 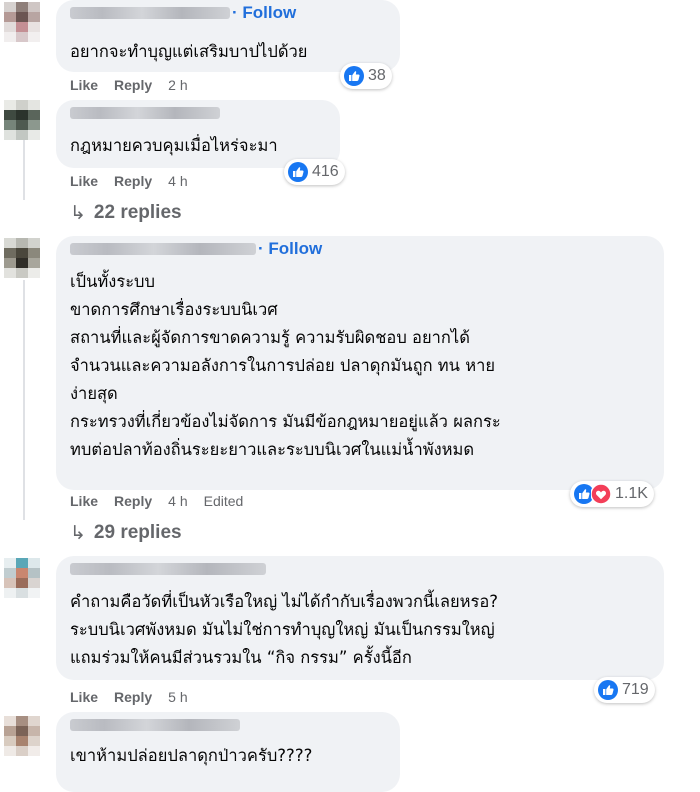 What do you see at coordinates (635, 689) in the screenshot?
I see `reaction-count: 719` at bounding box center [635, 689].